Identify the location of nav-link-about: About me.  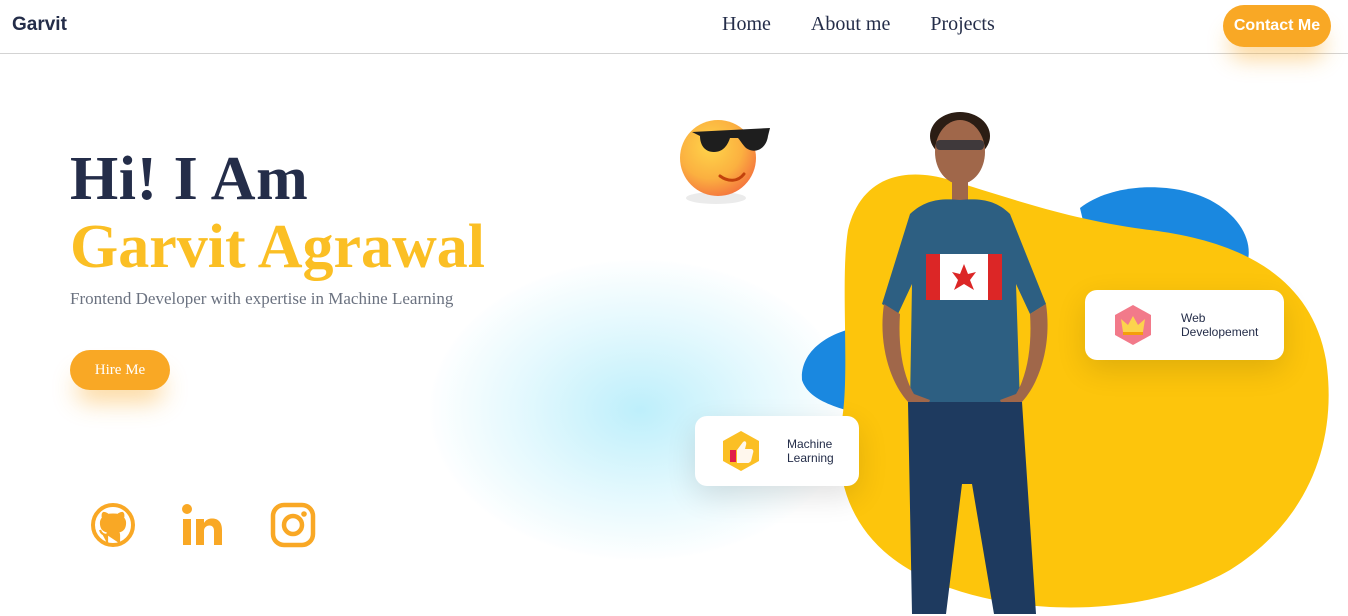
(850, 24).